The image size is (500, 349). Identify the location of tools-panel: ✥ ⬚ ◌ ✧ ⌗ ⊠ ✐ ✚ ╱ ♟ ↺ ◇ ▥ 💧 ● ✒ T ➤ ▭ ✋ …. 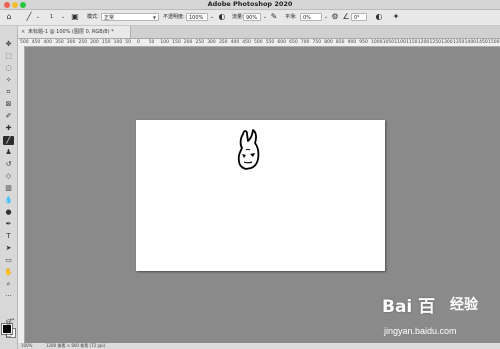
(9, 187).